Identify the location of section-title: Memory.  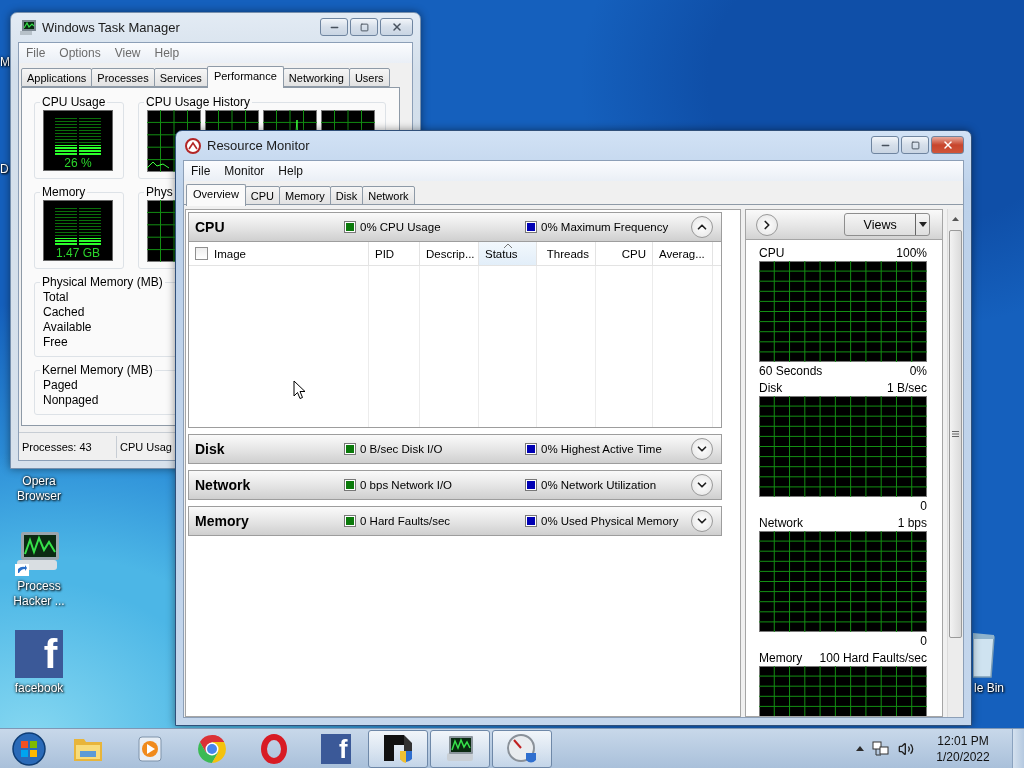
(222, 521).